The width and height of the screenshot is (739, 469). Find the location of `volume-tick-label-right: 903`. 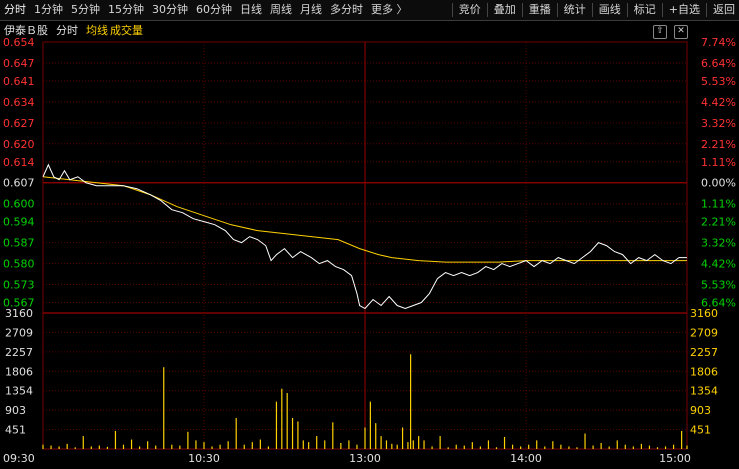

volume-tick-label-right: 903 is located at coordinates (700, 410).